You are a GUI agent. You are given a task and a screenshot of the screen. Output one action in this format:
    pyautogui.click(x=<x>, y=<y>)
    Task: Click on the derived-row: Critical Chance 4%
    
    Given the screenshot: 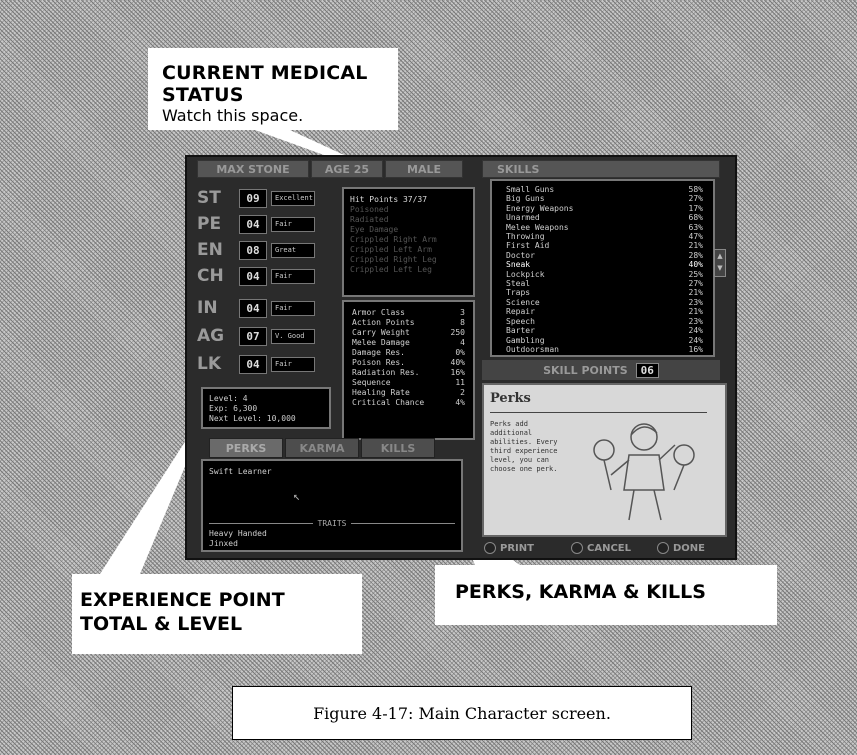 What is the action you would take?
    pyautogui.click(x=408, y=403)
    